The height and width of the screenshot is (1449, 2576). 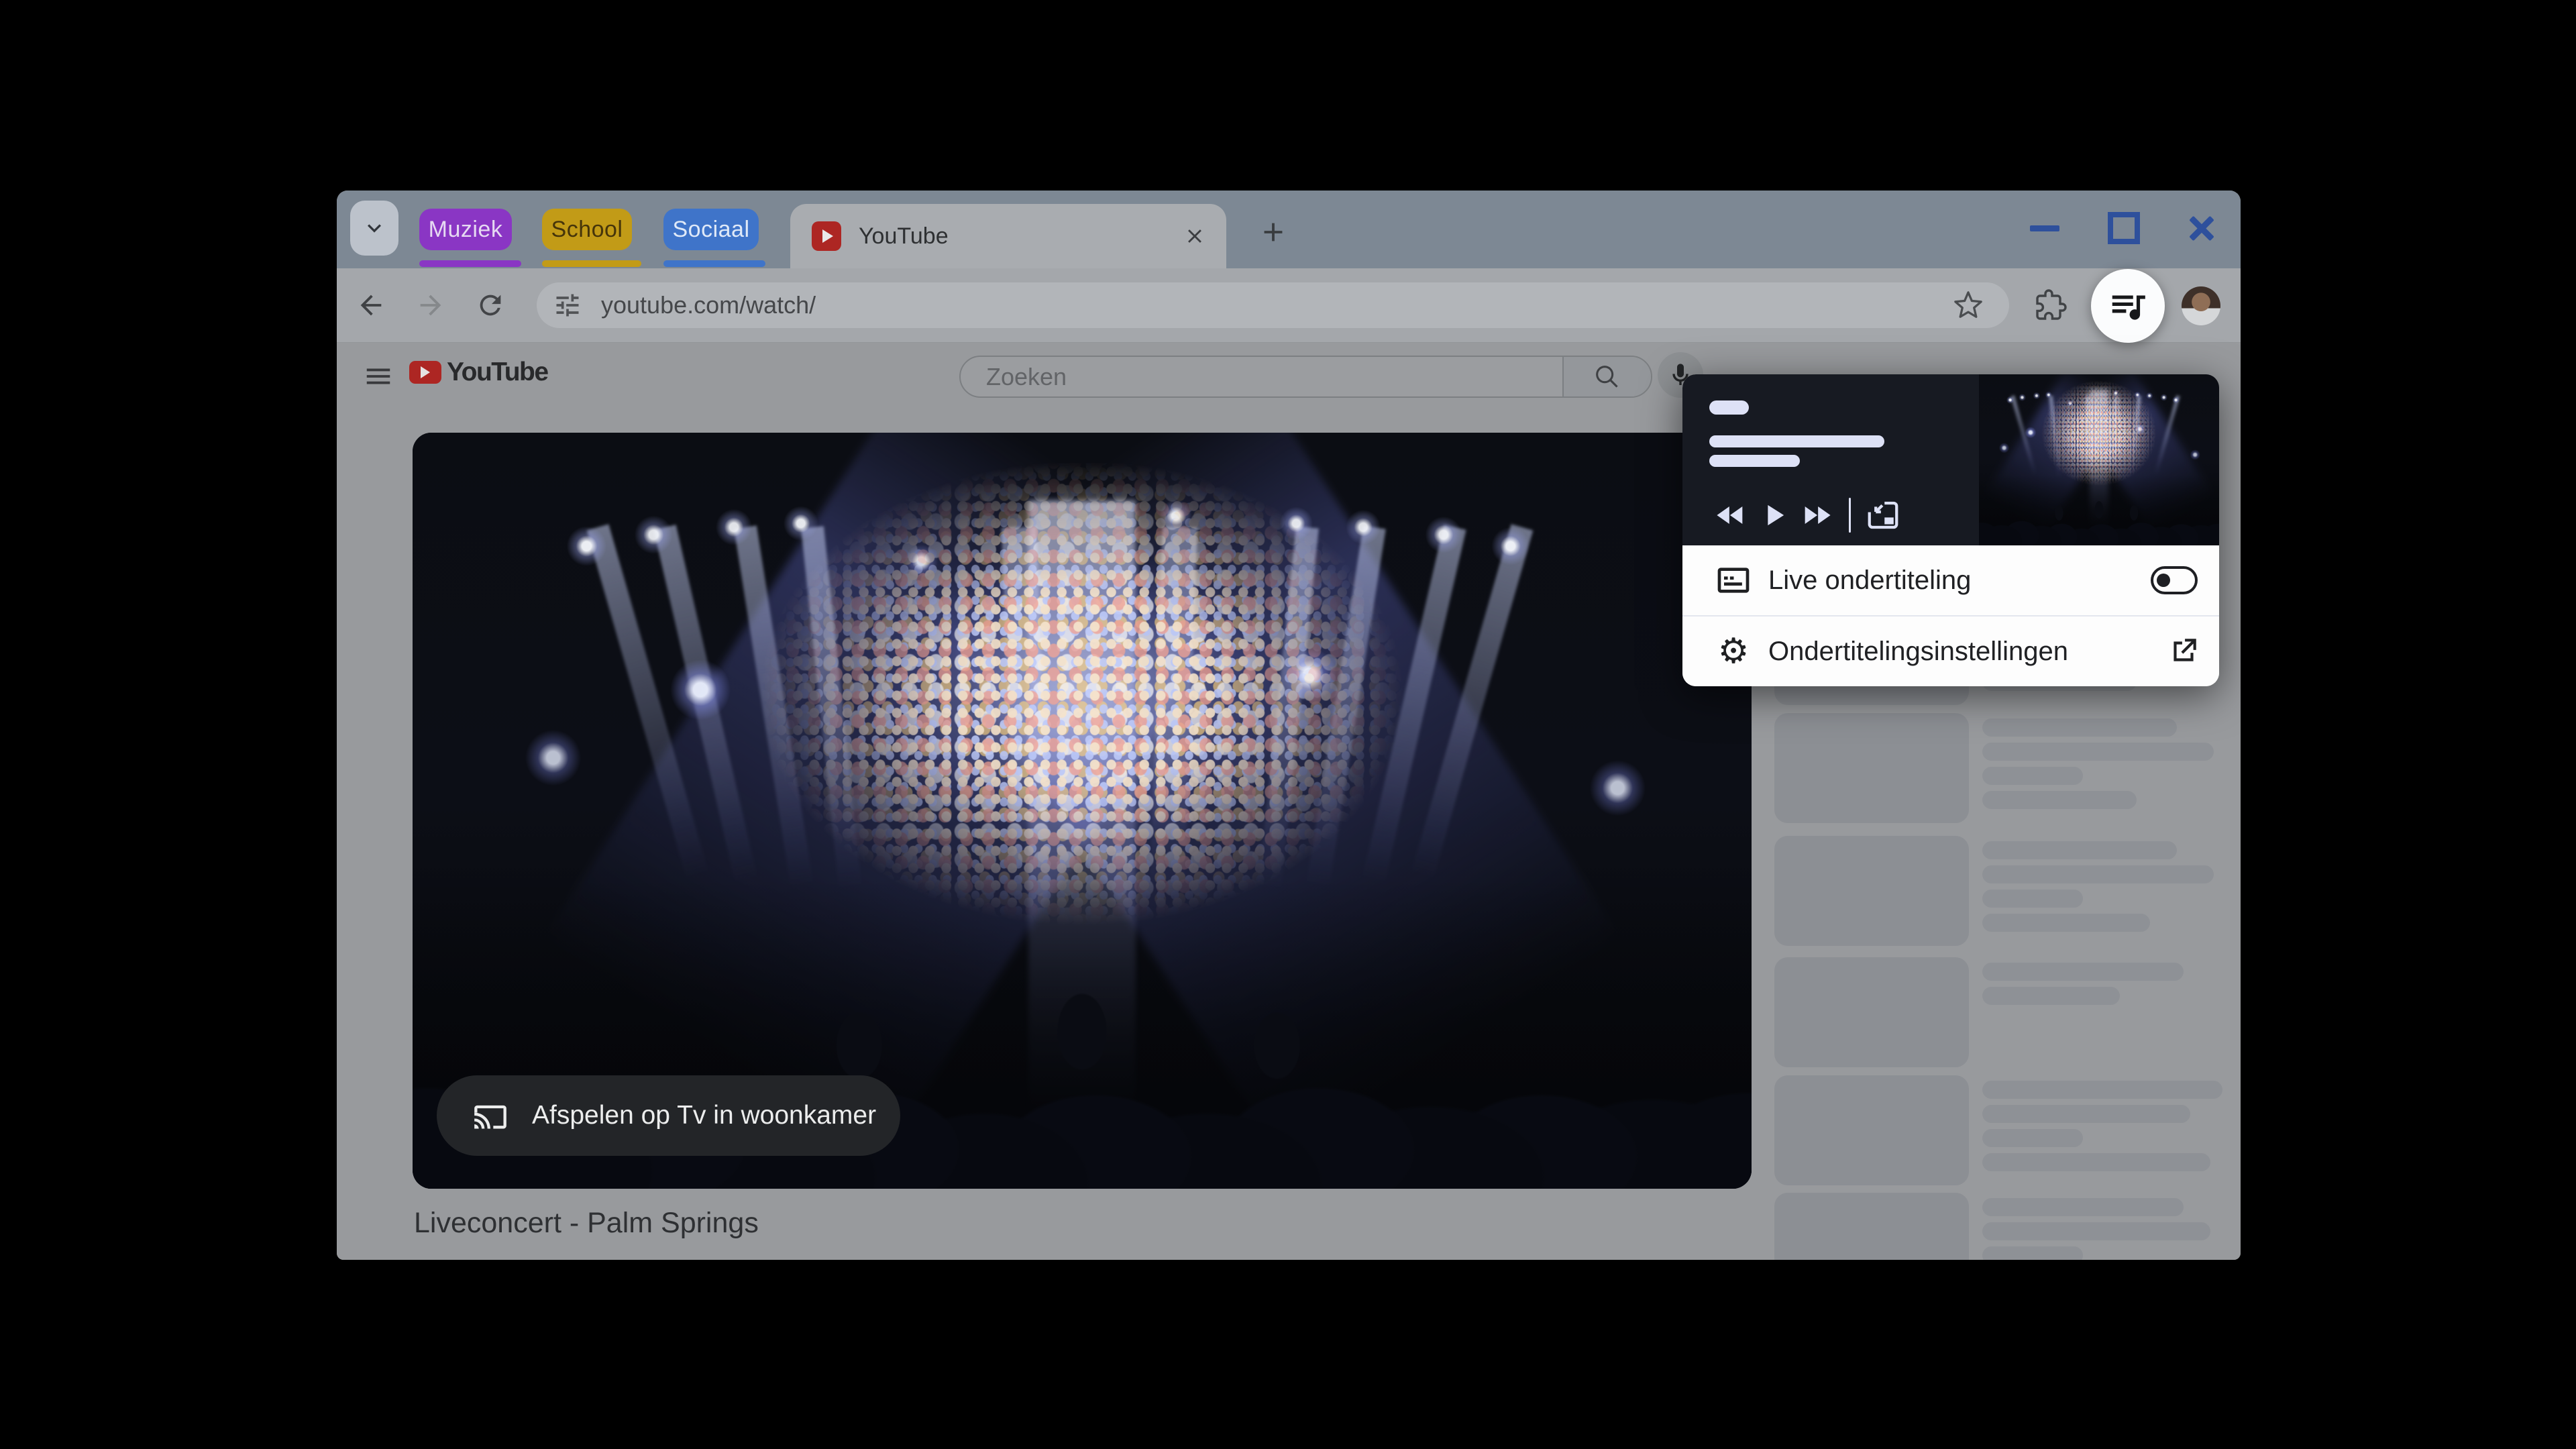 I want to click on close-icon, so click(x=1194, y=236).